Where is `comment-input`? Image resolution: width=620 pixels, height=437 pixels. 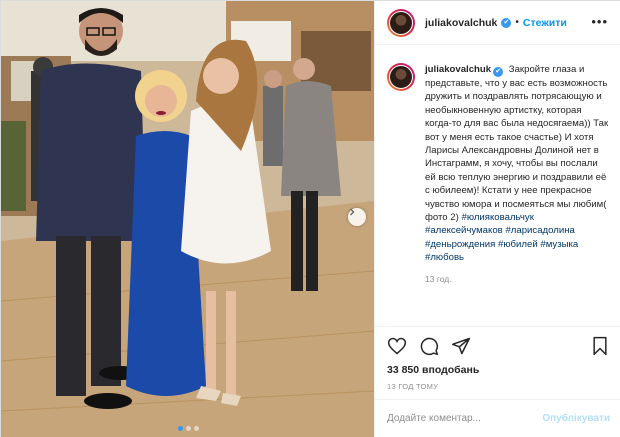
comment-input is located at coordinates (465, 418).